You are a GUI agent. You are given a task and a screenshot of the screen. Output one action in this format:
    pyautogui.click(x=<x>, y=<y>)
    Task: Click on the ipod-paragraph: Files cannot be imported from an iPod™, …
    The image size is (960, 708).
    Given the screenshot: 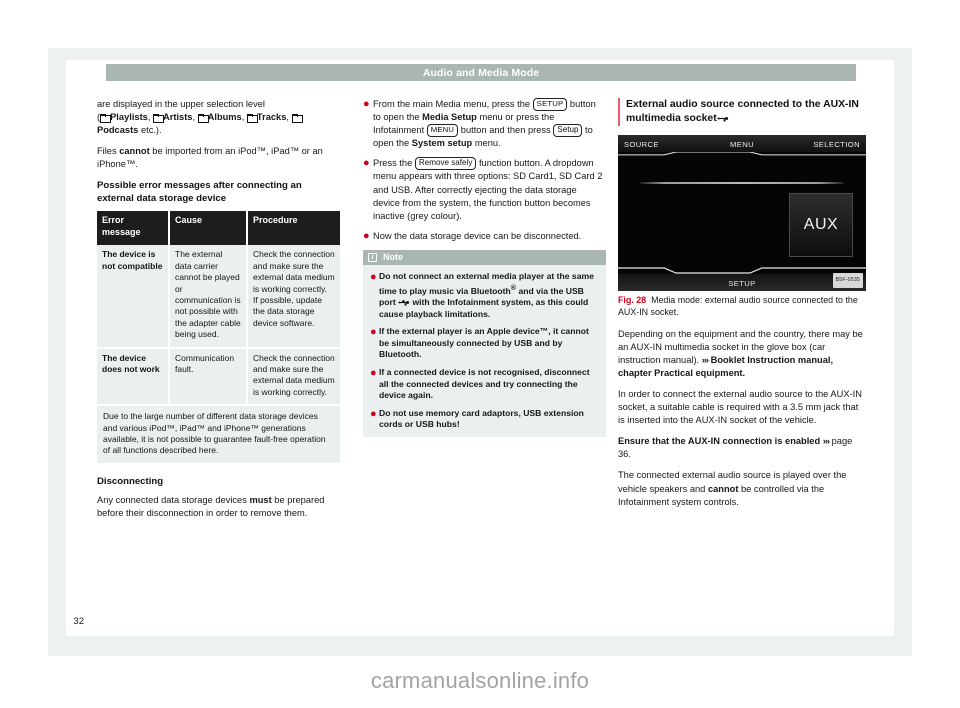 What is the action you would take?
    pyautogui.click(x=218, y=158)
    